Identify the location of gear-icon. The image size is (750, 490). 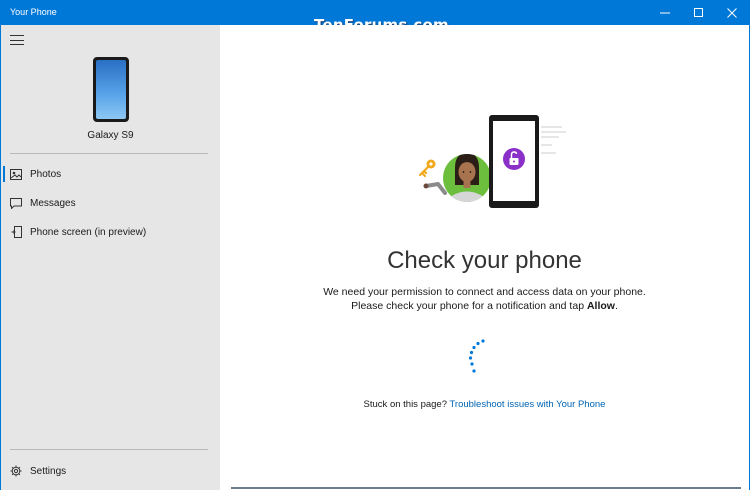
(16, 471).